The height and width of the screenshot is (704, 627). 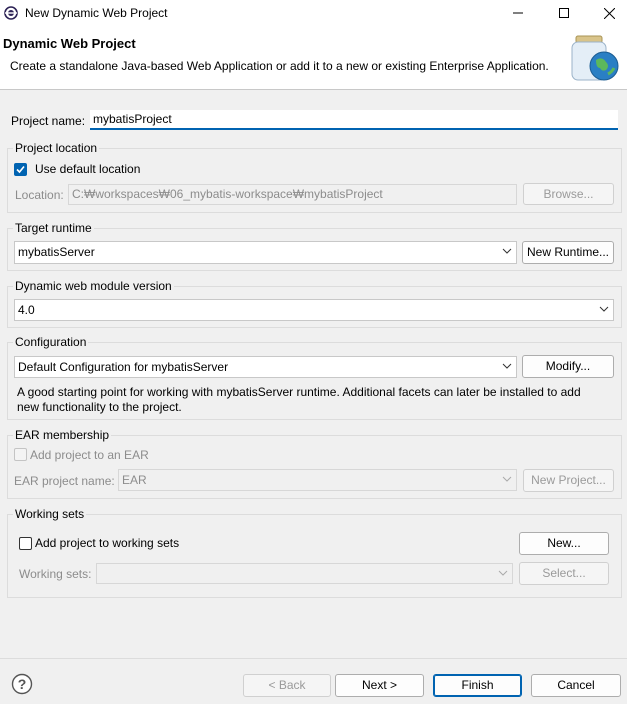 I want to click on target-runtime-select: mybatisServer, so click(x=265, y=252).